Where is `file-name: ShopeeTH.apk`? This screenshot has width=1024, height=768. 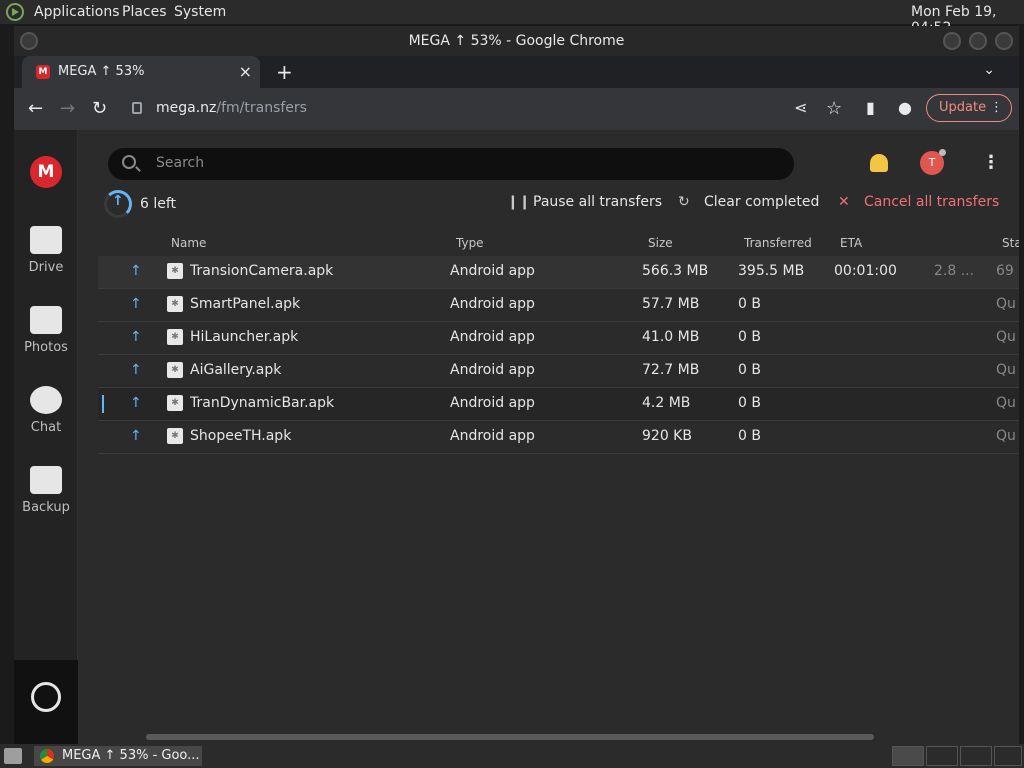
file-name: ShopeeTH.apk is located at coordinates (241, 436).